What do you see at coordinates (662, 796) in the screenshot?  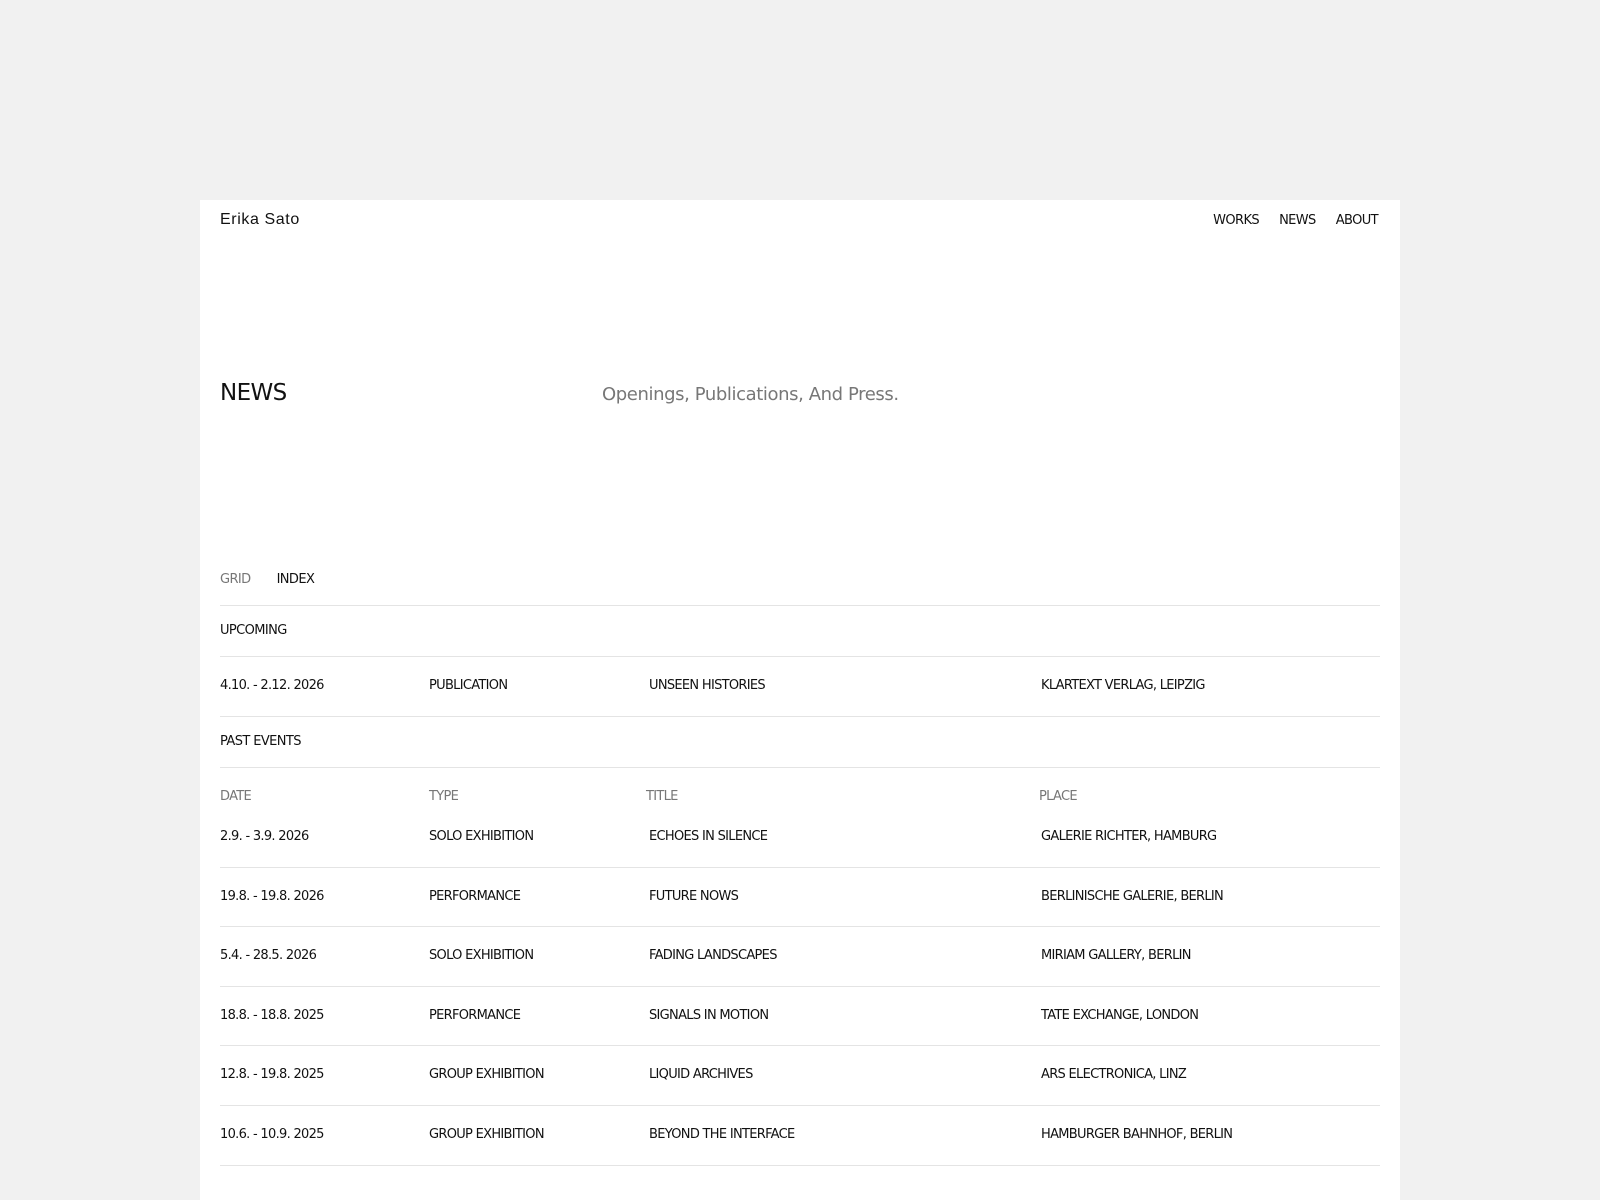 I see `column-header-title: TITLE` at bounding box center [662, 796].